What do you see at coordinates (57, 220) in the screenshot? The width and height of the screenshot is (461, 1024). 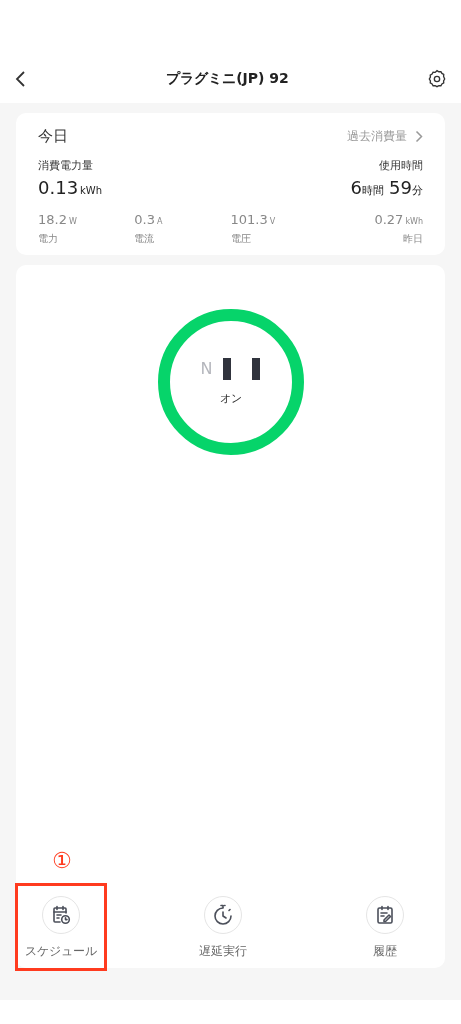 I see `stat-value: 18.2 W` at bounding box center [57, 220].